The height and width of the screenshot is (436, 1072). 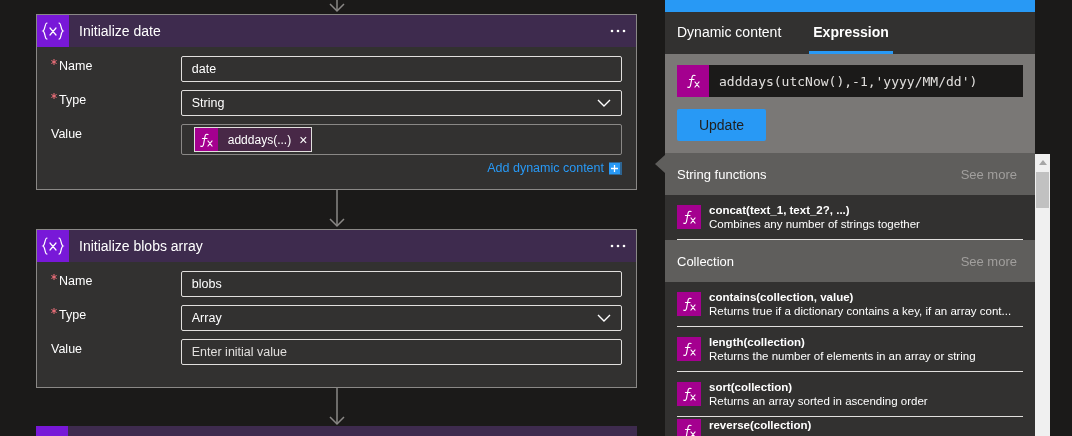 What do you see at coordinates (401, 140) in the screenshot?
I see `value-field: adddays(...) ×` at bounding box center [401, 140].